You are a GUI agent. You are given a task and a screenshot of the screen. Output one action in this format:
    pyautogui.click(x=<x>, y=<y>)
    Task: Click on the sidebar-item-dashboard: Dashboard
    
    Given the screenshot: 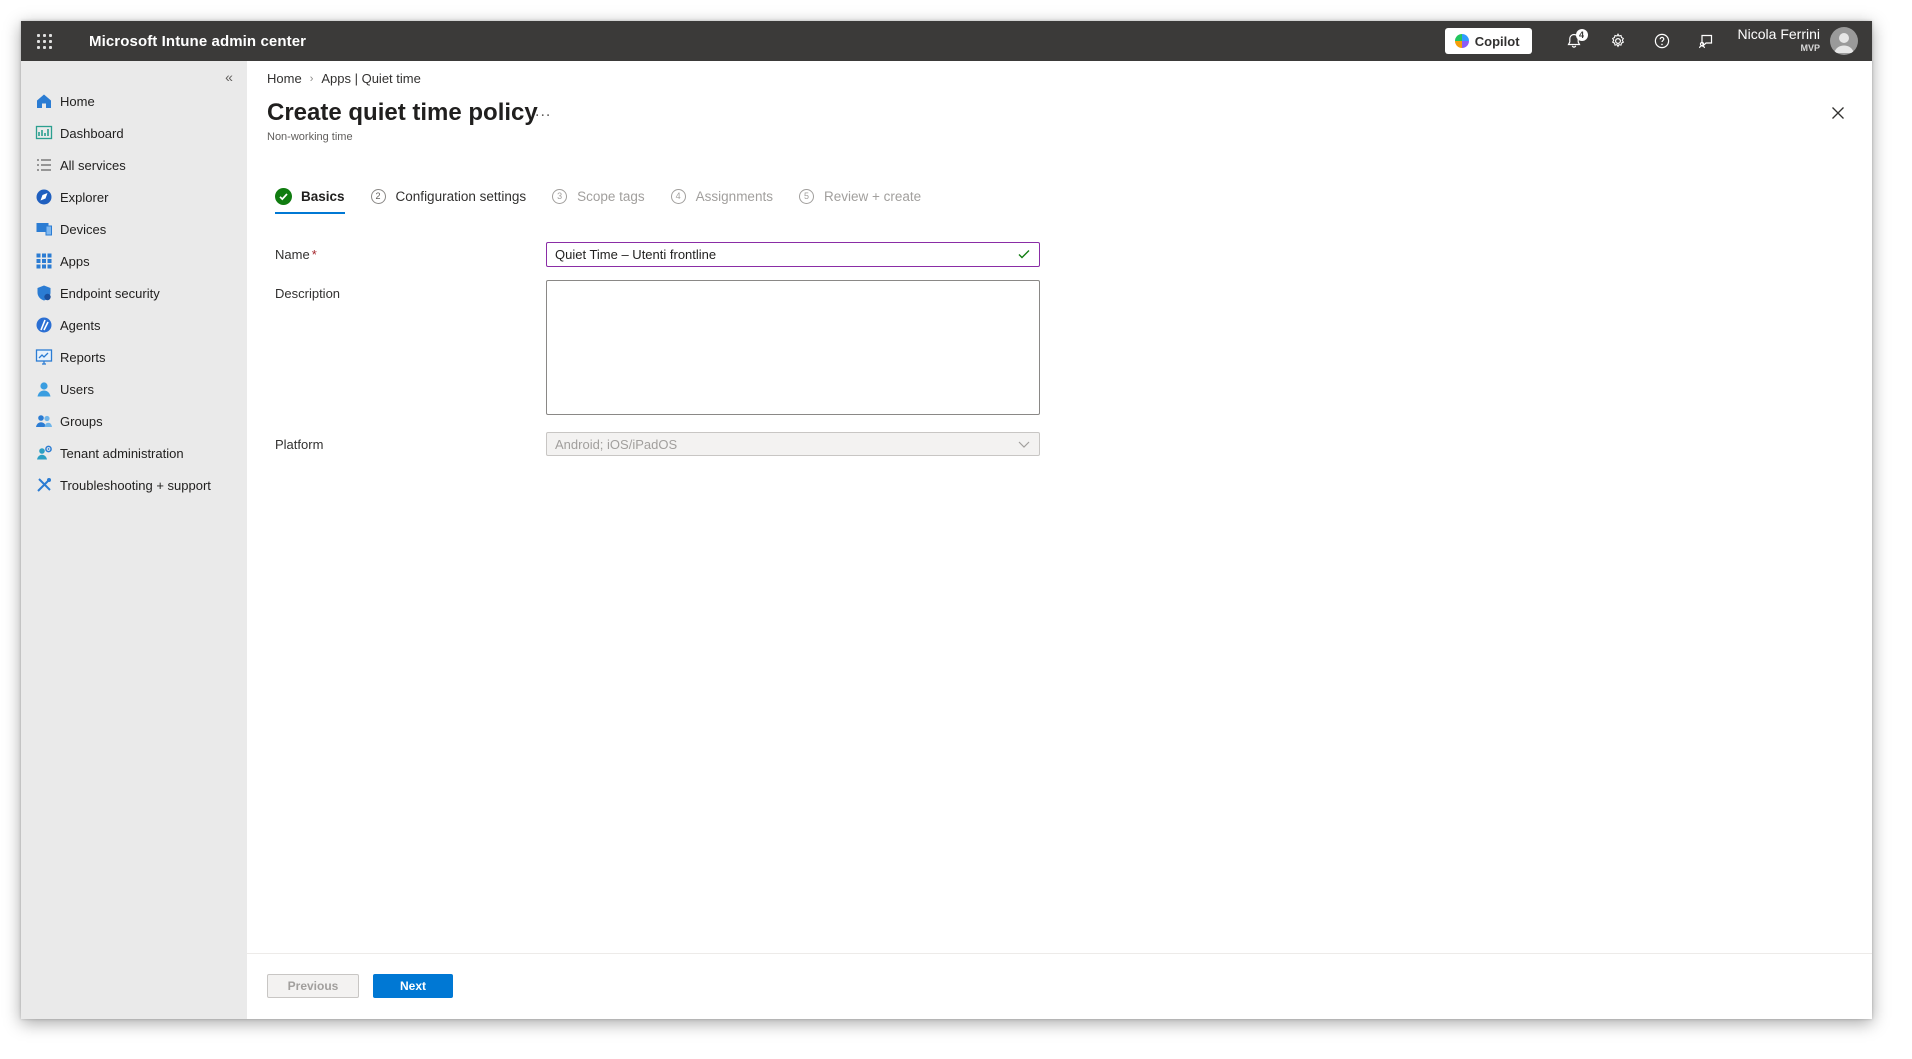 What is the action you would take?
    pyautogui.click(x=134, y=133)
    